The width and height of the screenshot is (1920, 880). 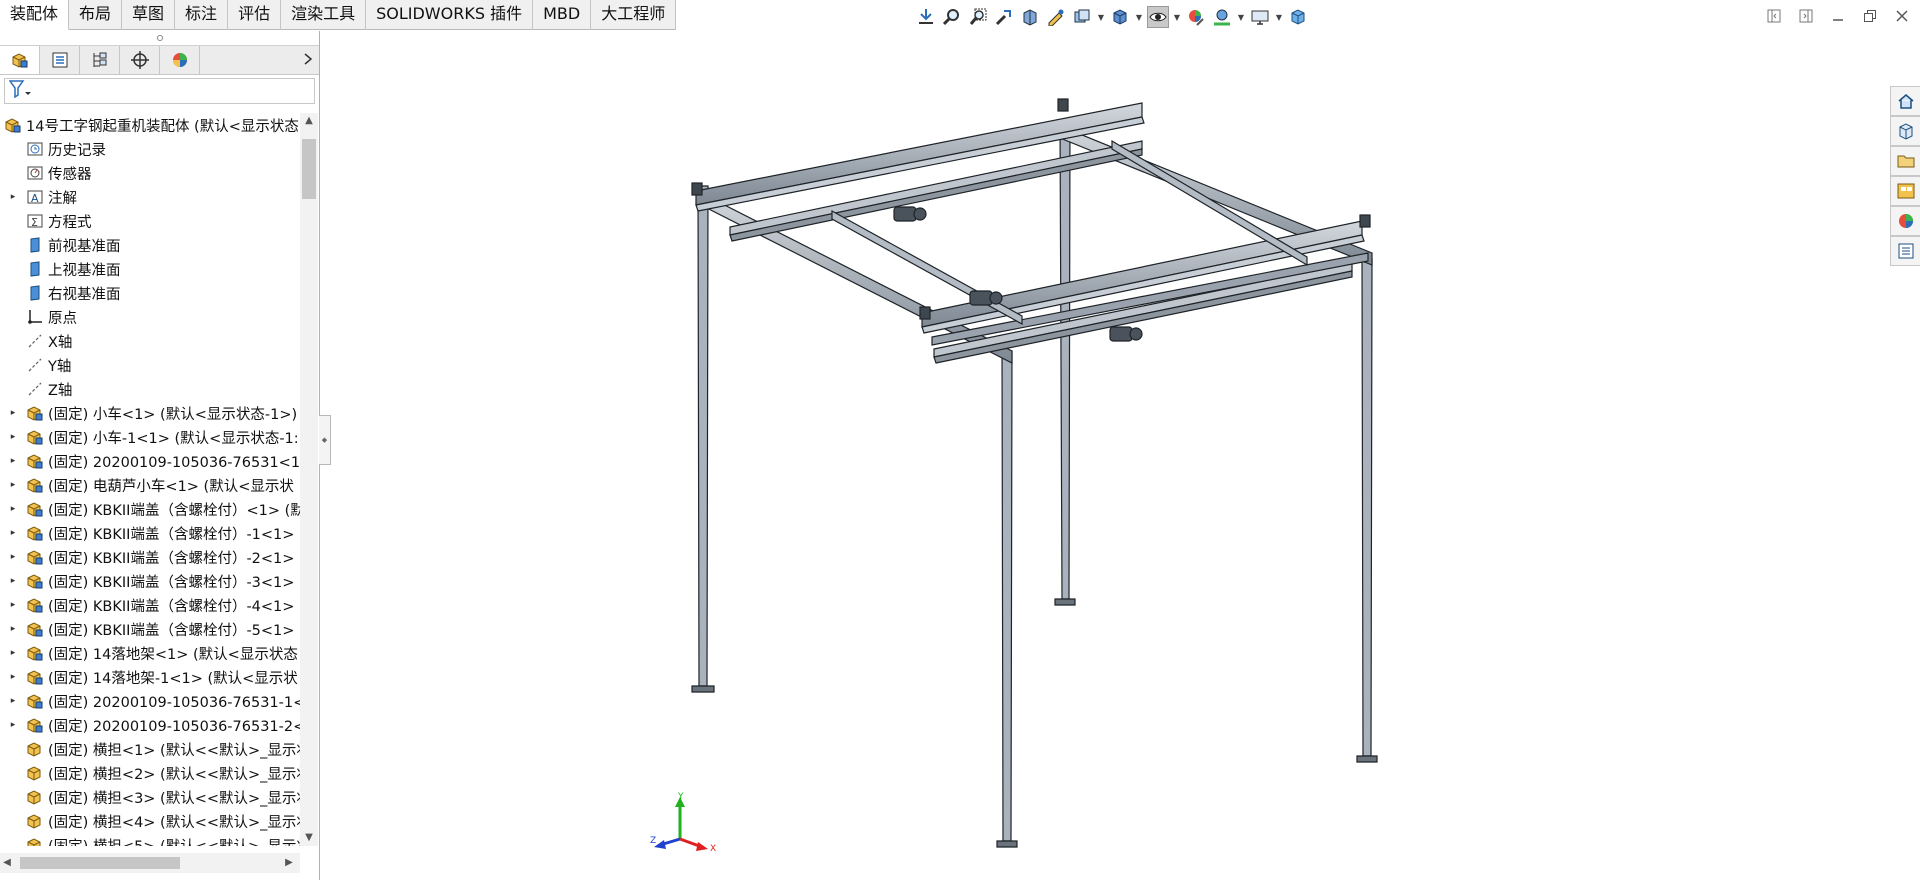 I want to click on design-library-icon, so click(x=1905, y=131).